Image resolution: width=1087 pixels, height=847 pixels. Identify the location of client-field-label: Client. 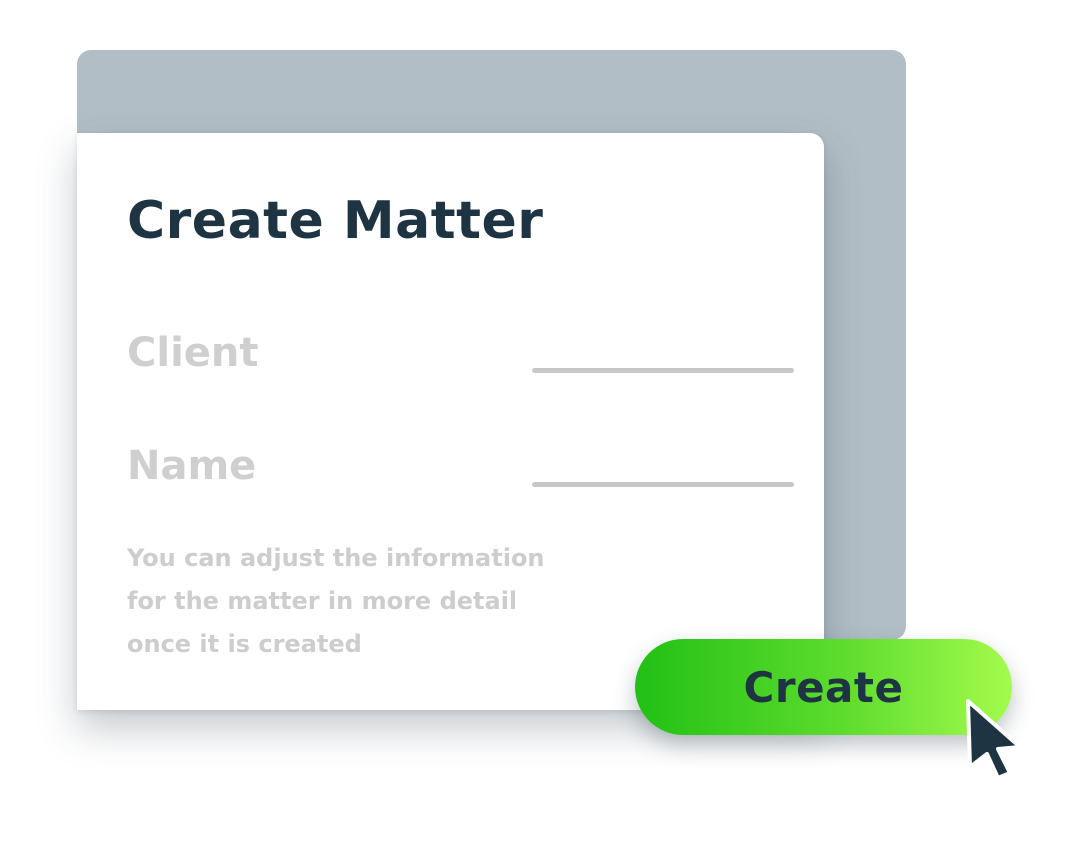
(193, 353).